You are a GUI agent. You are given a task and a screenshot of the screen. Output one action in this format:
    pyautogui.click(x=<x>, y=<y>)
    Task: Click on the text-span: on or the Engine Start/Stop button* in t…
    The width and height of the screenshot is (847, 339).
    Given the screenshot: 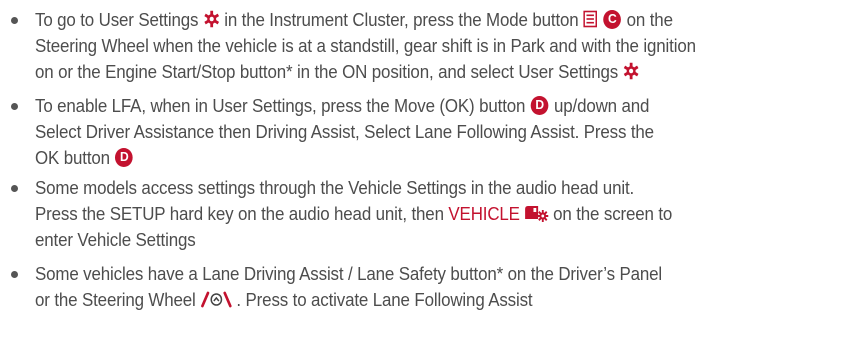 What is the action you would take?
    pyautogui.click(x=327, y=72)
    